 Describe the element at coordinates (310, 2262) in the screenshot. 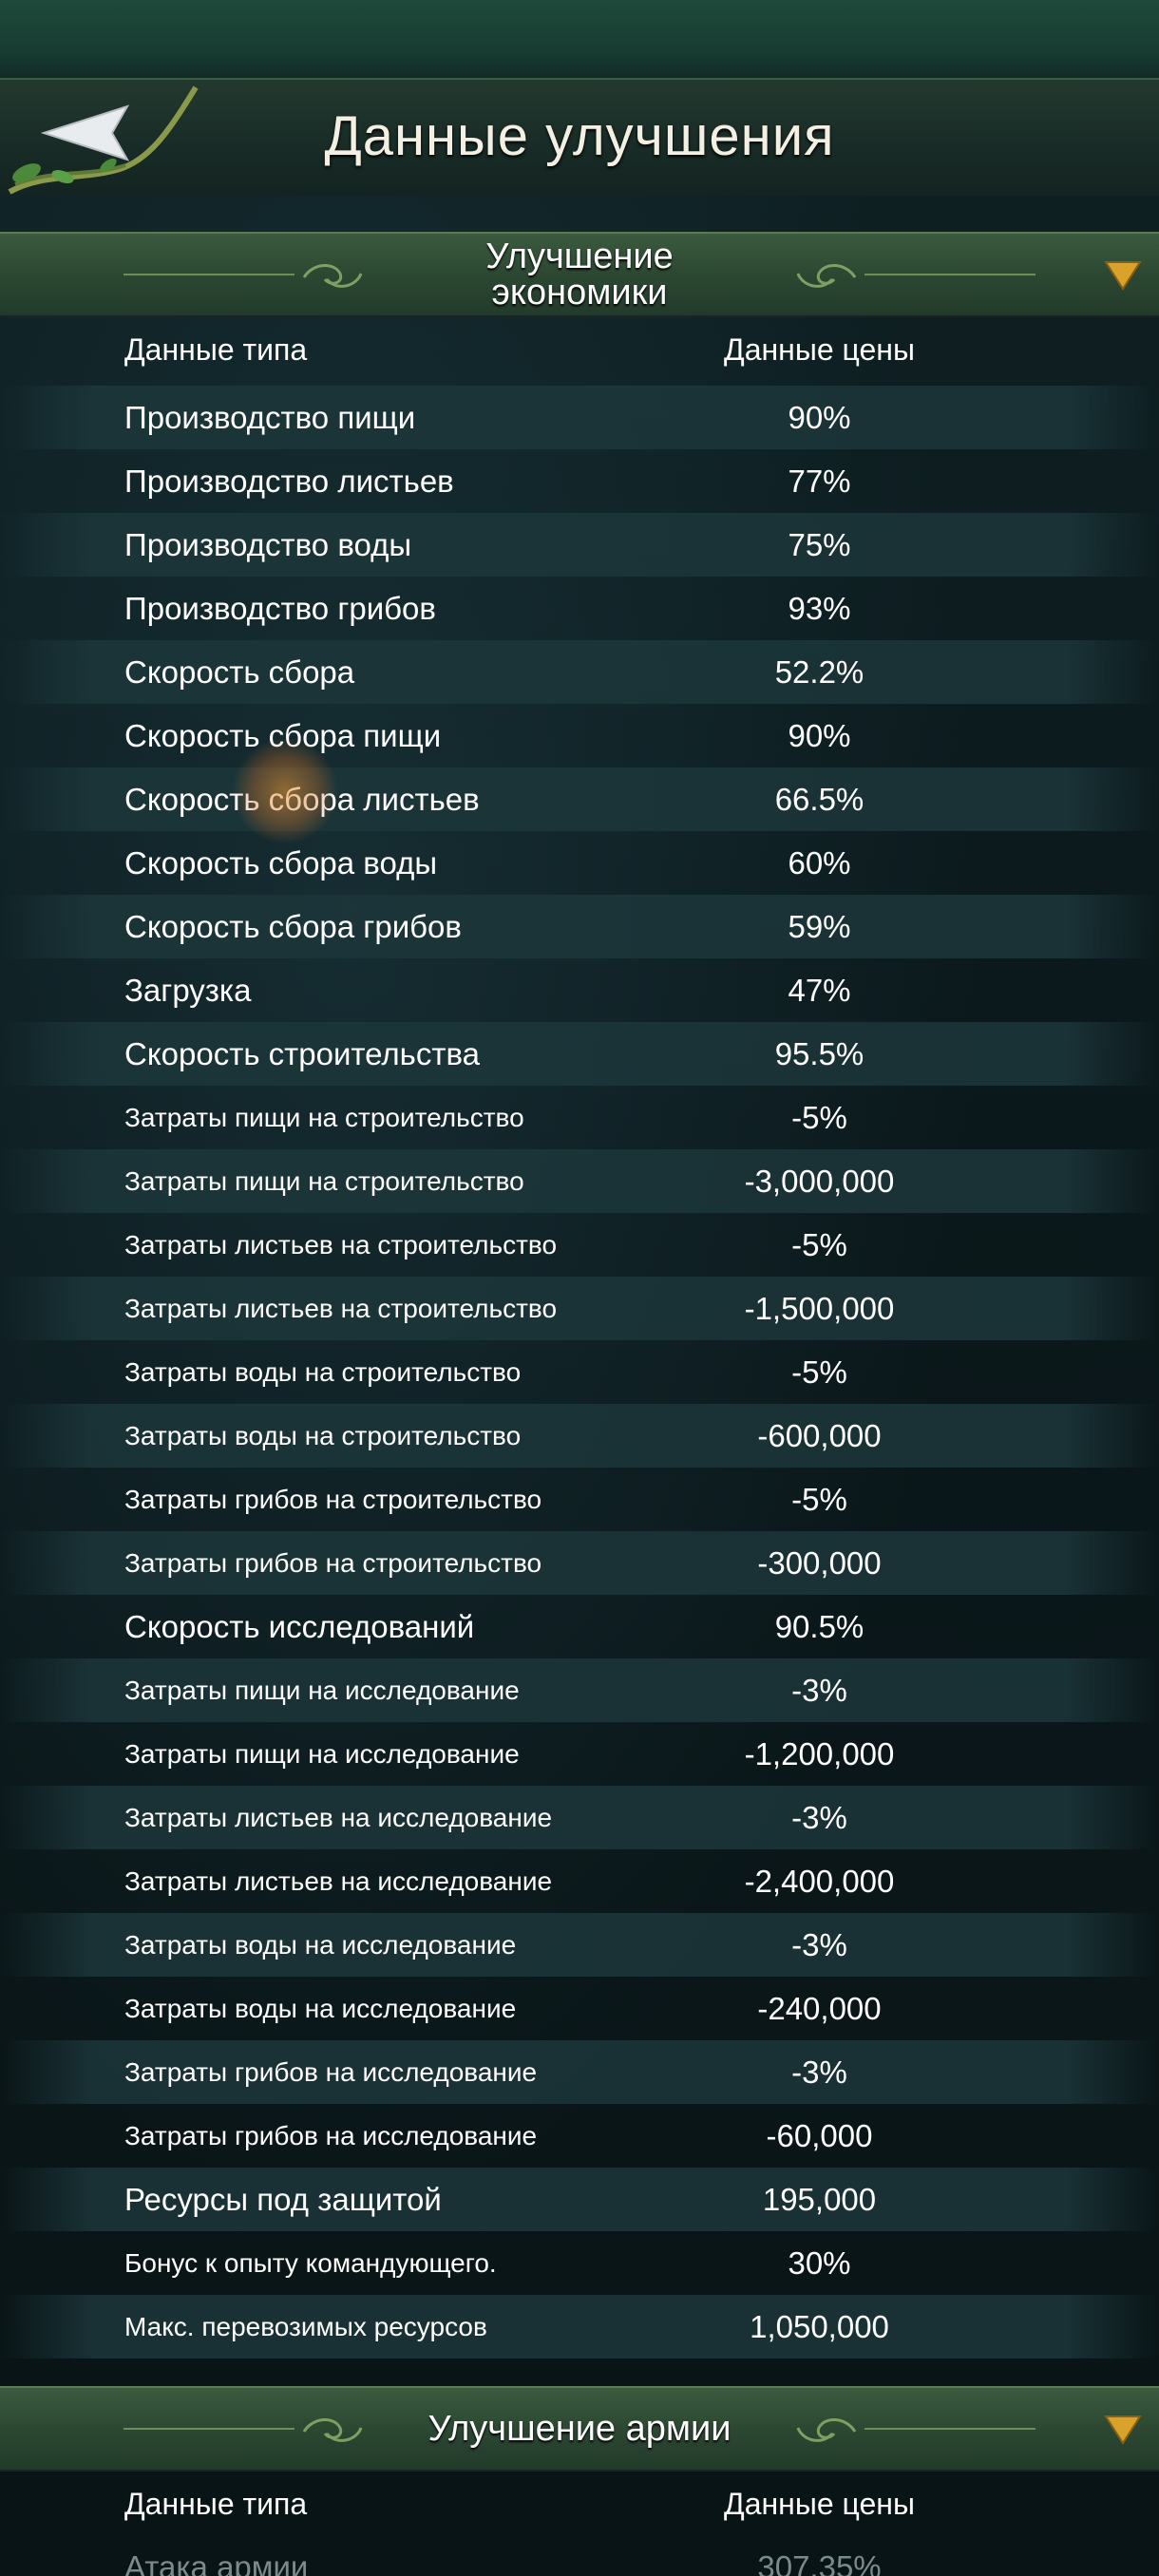

I see `row-label: Бонус к опыту командующего.` at that location.